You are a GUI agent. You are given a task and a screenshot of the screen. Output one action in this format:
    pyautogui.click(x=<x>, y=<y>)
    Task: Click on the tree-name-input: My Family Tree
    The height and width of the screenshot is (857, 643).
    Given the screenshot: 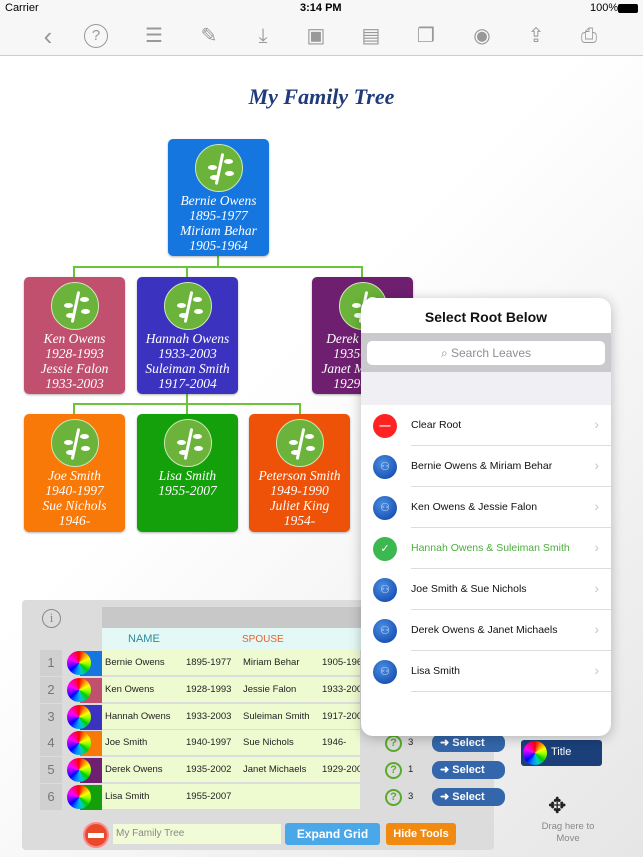 What is the action you would take?
    pyautogui.click(x=197, y=834)
    